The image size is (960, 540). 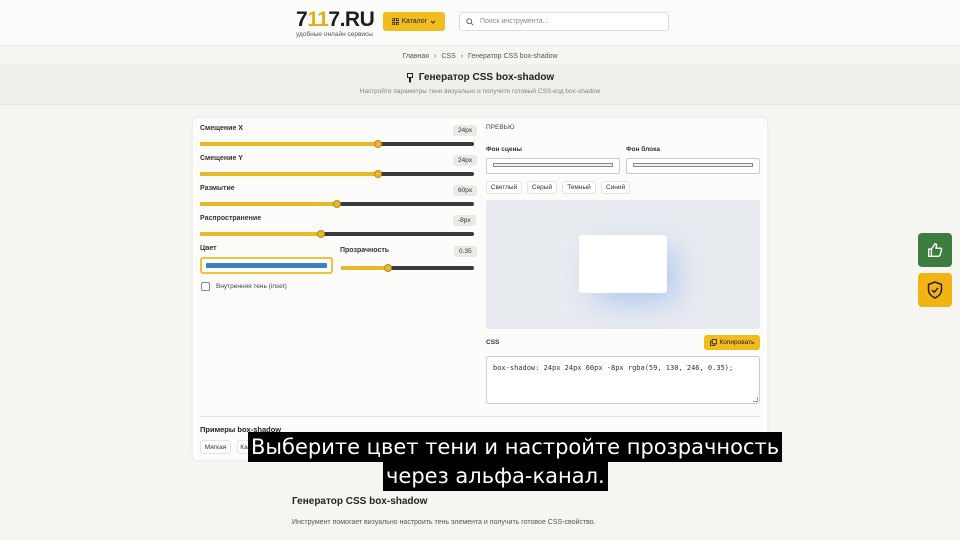 I want to click on page-title: Генератор CSS box-shadow, so click(x=480, y=77).